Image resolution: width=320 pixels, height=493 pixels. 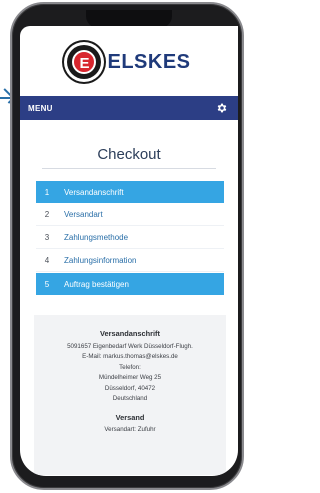 What do you see at coordinates (47, 214) in the screenshot?
I see `step-number: 2` at bounding box center [47, 214].